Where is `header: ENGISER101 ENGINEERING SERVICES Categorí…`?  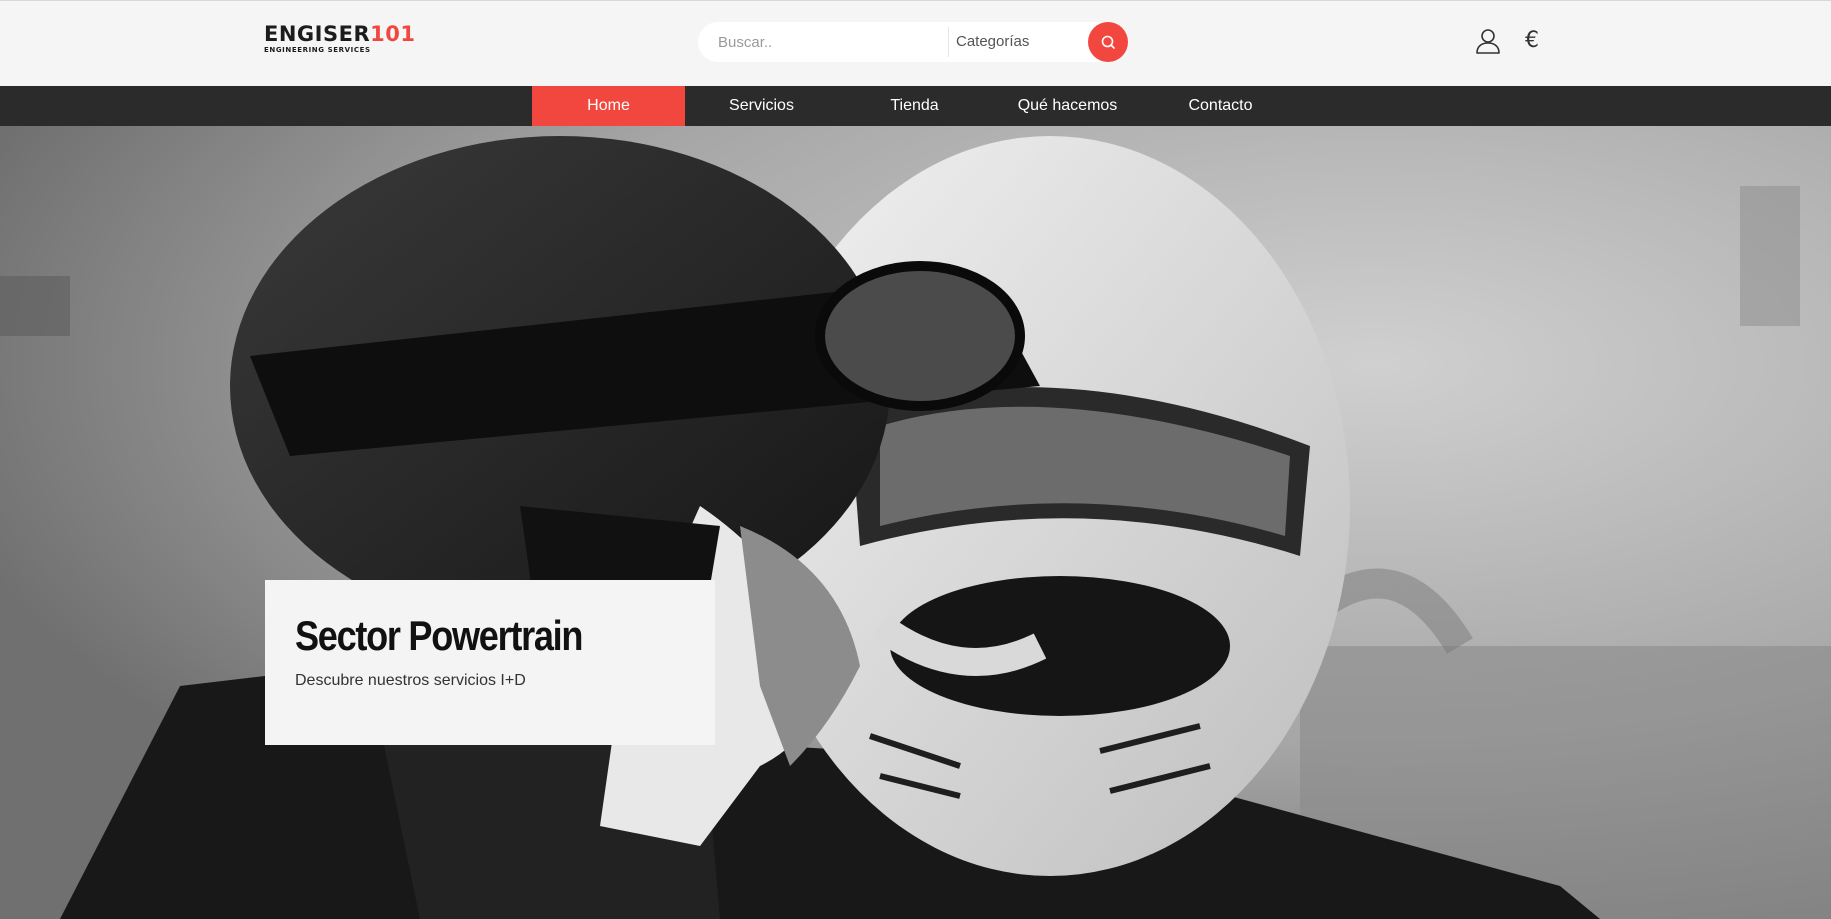
header: ENGISER101 ENGINEERING SERVICES Categorí… is located at coordinates (915, 43).